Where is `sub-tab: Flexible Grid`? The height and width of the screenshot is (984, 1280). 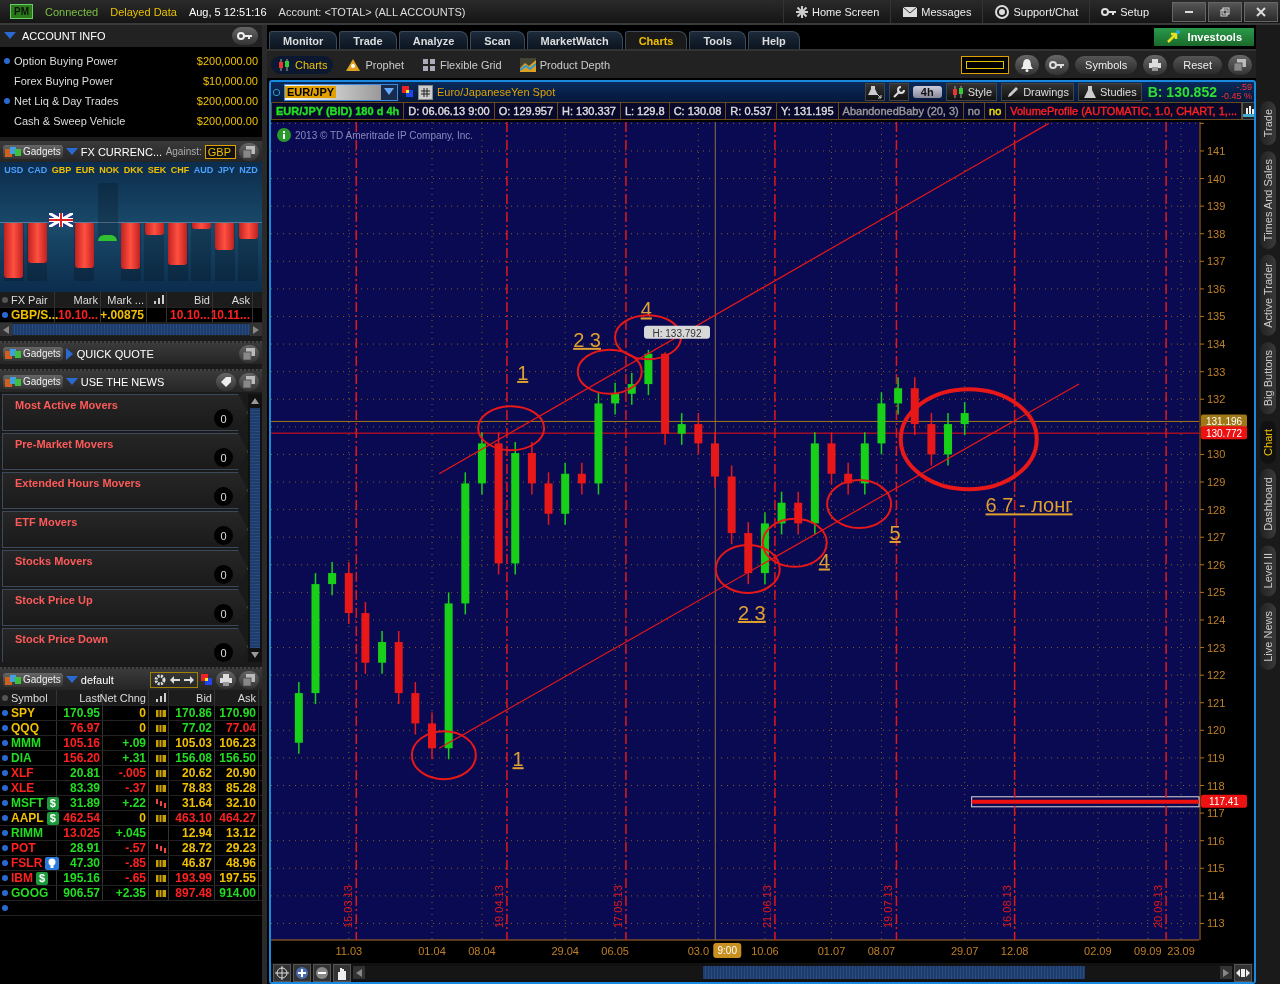
sub-tab: Flexible Grid is located at coordinates (461, 64).